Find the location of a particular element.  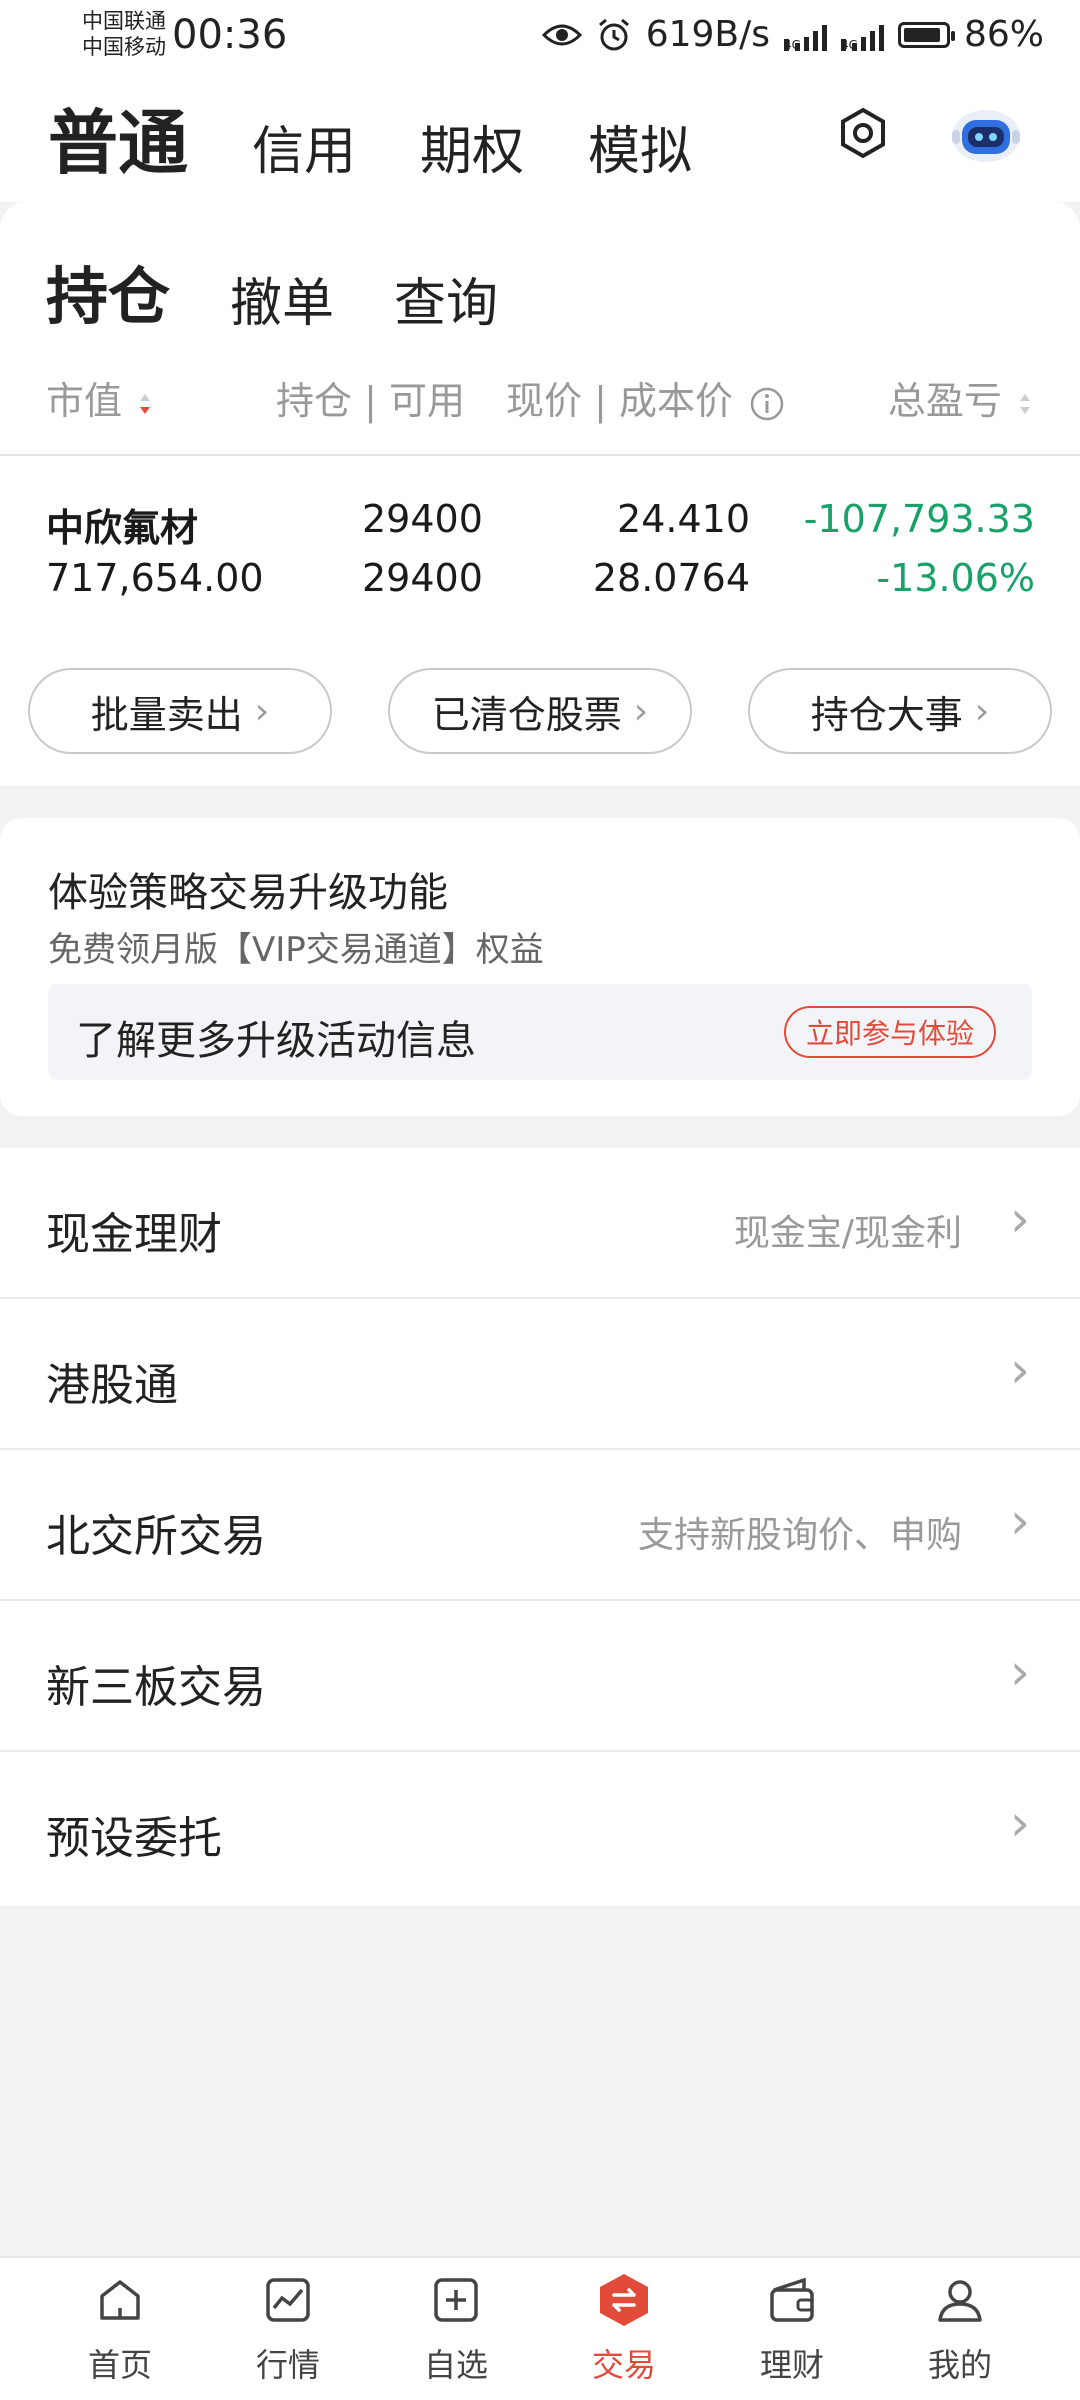

batch-sell-button: 批量卖出 › is located at coordinates (180, 711).